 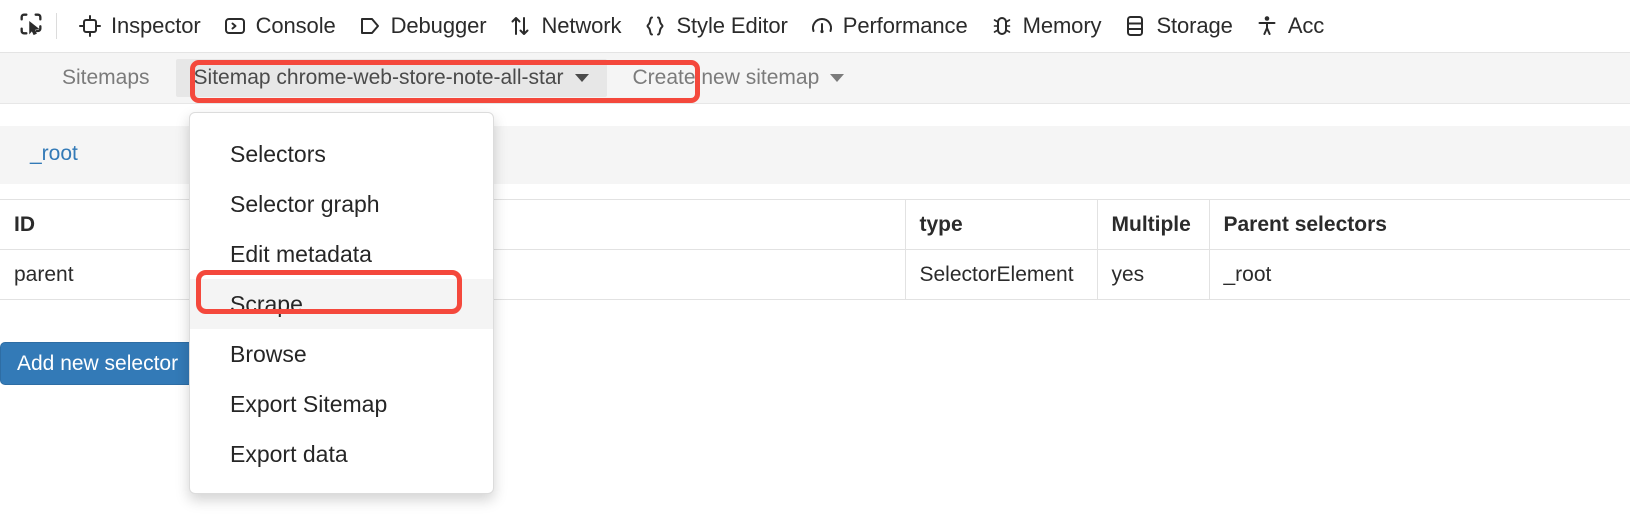 What do you see at coordinates (1194, 25) in the screenshot?
I see `tab-storage-label: Storage` at bounding box center [1194, 25].